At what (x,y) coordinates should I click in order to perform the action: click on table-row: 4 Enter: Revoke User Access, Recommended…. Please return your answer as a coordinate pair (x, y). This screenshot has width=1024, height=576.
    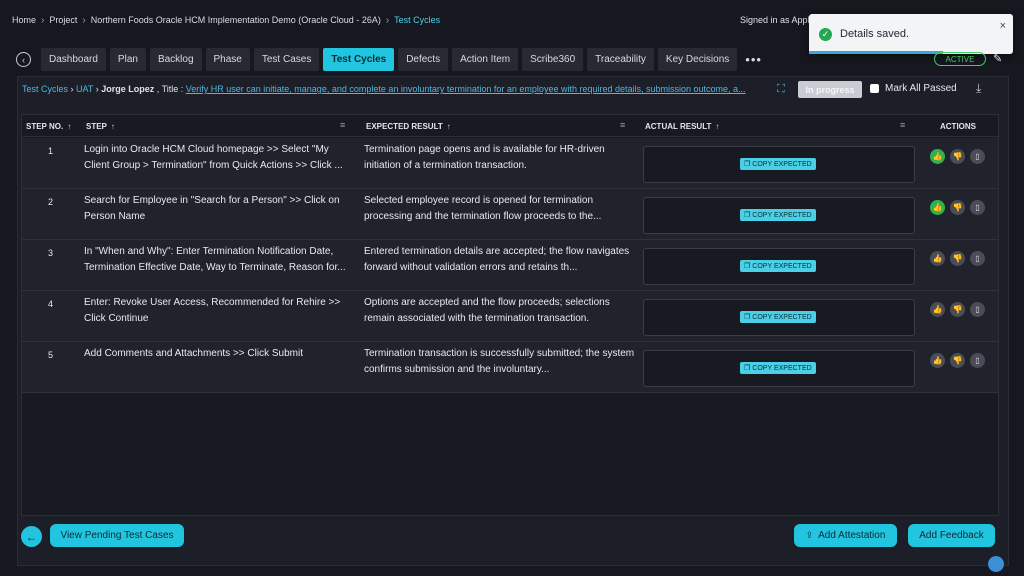
    Looking at the image, I should click on (510, 316).